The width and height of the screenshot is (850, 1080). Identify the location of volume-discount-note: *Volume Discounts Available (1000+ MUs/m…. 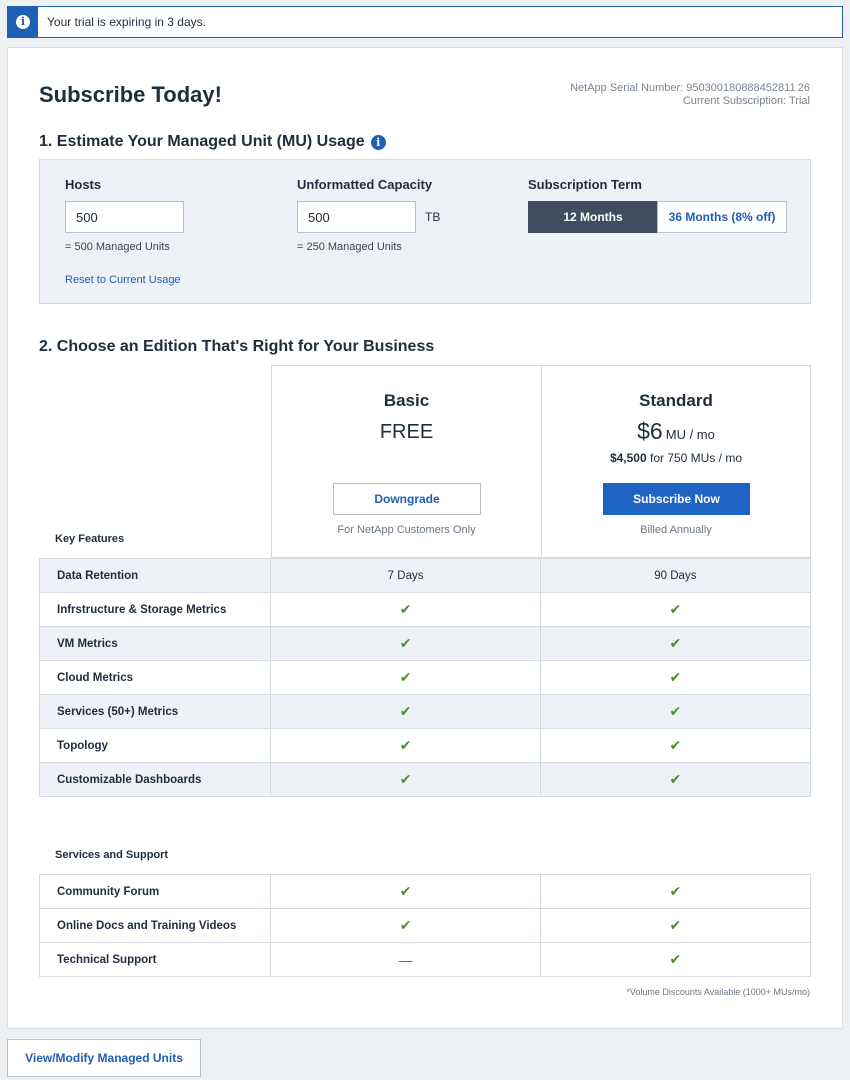
(718, 992).